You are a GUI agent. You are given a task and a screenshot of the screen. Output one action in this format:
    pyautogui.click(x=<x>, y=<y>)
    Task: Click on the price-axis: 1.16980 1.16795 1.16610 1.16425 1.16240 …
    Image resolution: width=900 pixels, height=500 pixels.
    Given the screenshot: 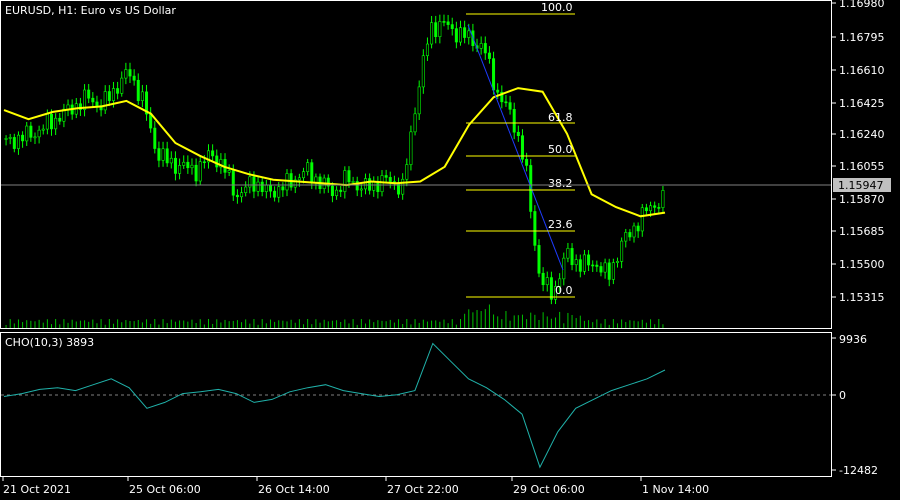 What is the action you would take?
    pyautogui.click(x=861, y=152)
    